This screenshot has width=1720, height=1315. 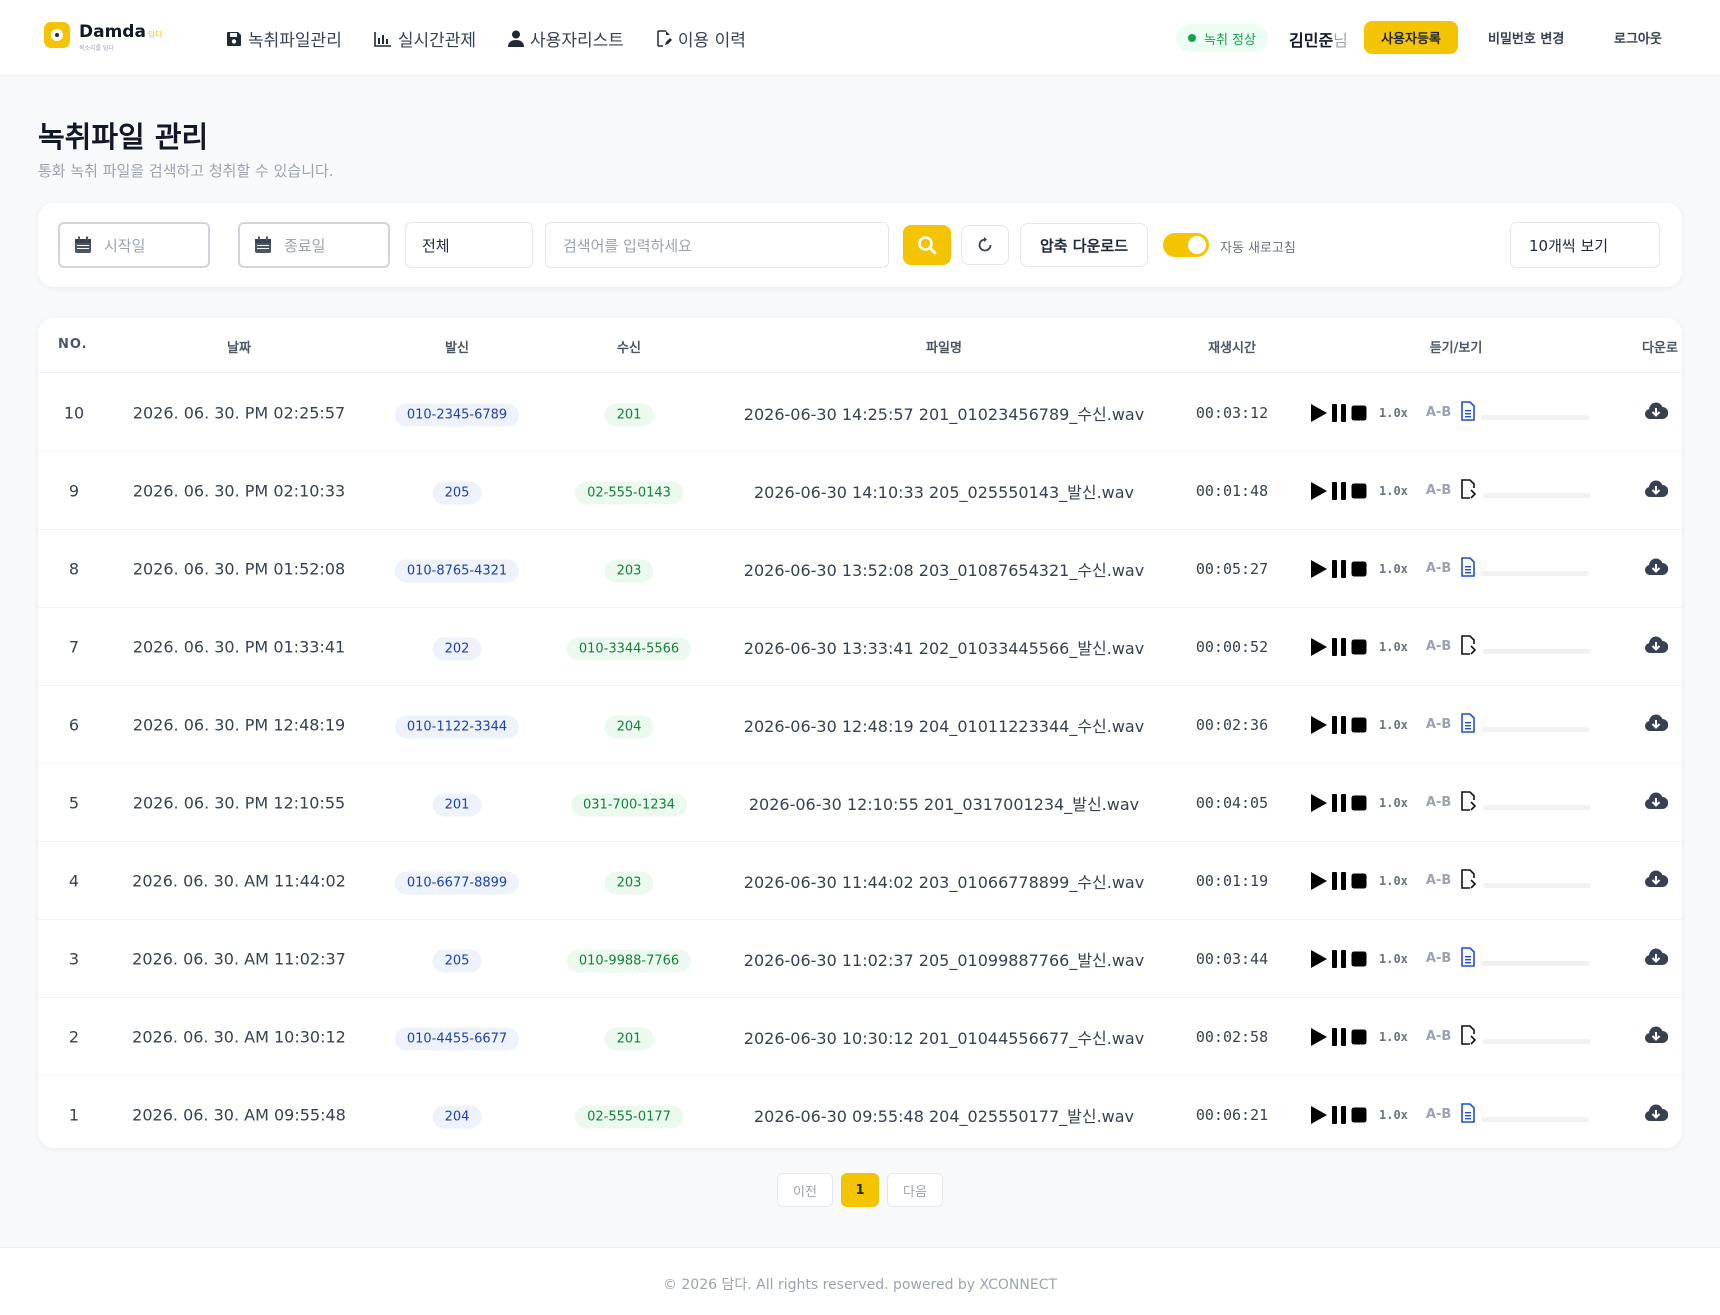 What do you see at coordinates (1186, 245) in the screenshot?
I see `auto-refresh-toggle` at bounding box center [1186, 245].